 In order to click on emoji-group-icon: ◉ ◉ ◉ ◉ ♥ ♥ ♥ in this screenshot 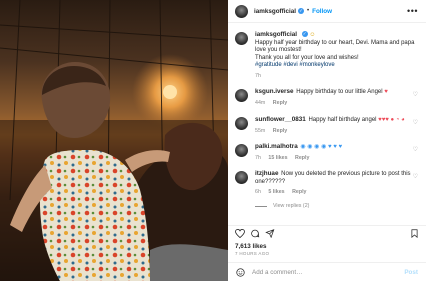, I will do `click(321, 147)`.